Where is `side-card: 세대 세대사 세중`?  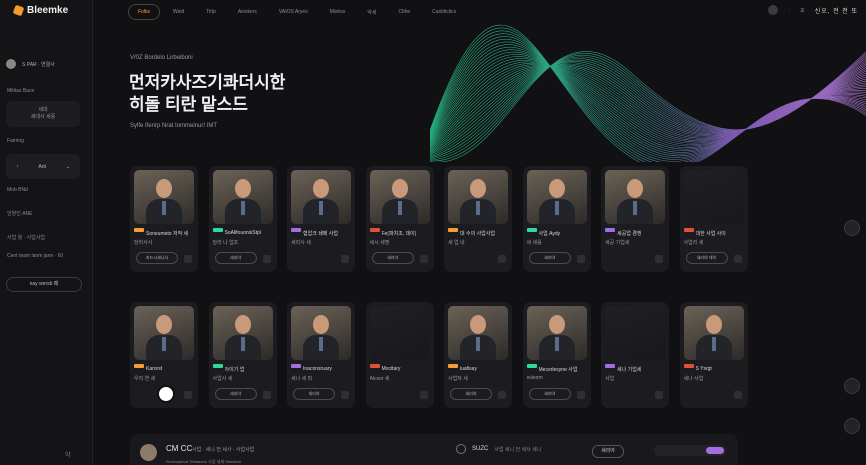 side-card: 세대 세대사 세중 is located at coordinates (43, 114).